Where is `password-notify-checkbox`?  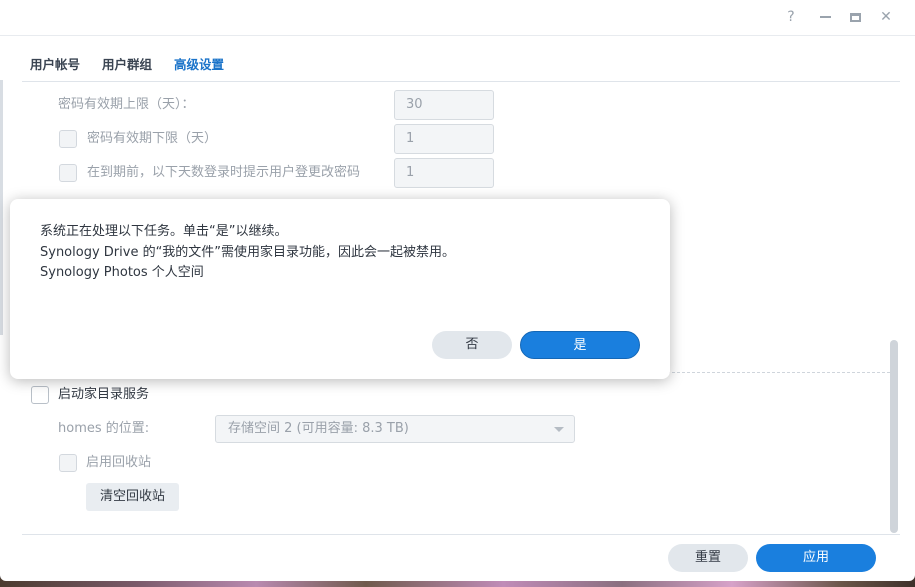
password-notify-checkbox is located at coordinates (68, 173).